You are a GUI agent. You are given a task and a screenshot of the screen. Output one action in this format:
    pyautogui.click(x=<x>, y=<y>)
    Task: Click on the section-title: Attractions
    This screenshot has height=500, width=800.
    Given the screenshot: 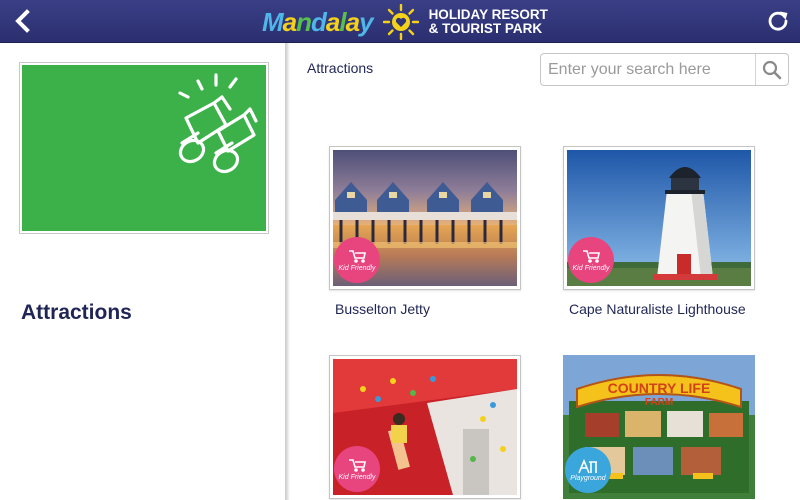 What is the action you would take?
    pyautogui.click(x=340, y=68)
    